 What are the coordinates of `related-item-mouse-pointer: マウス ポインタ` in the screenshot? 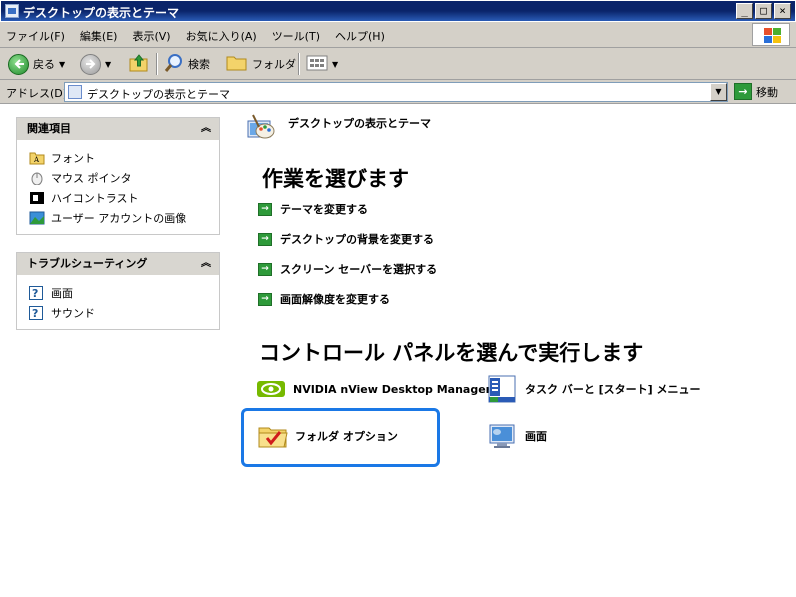 It's located at (124, 178).